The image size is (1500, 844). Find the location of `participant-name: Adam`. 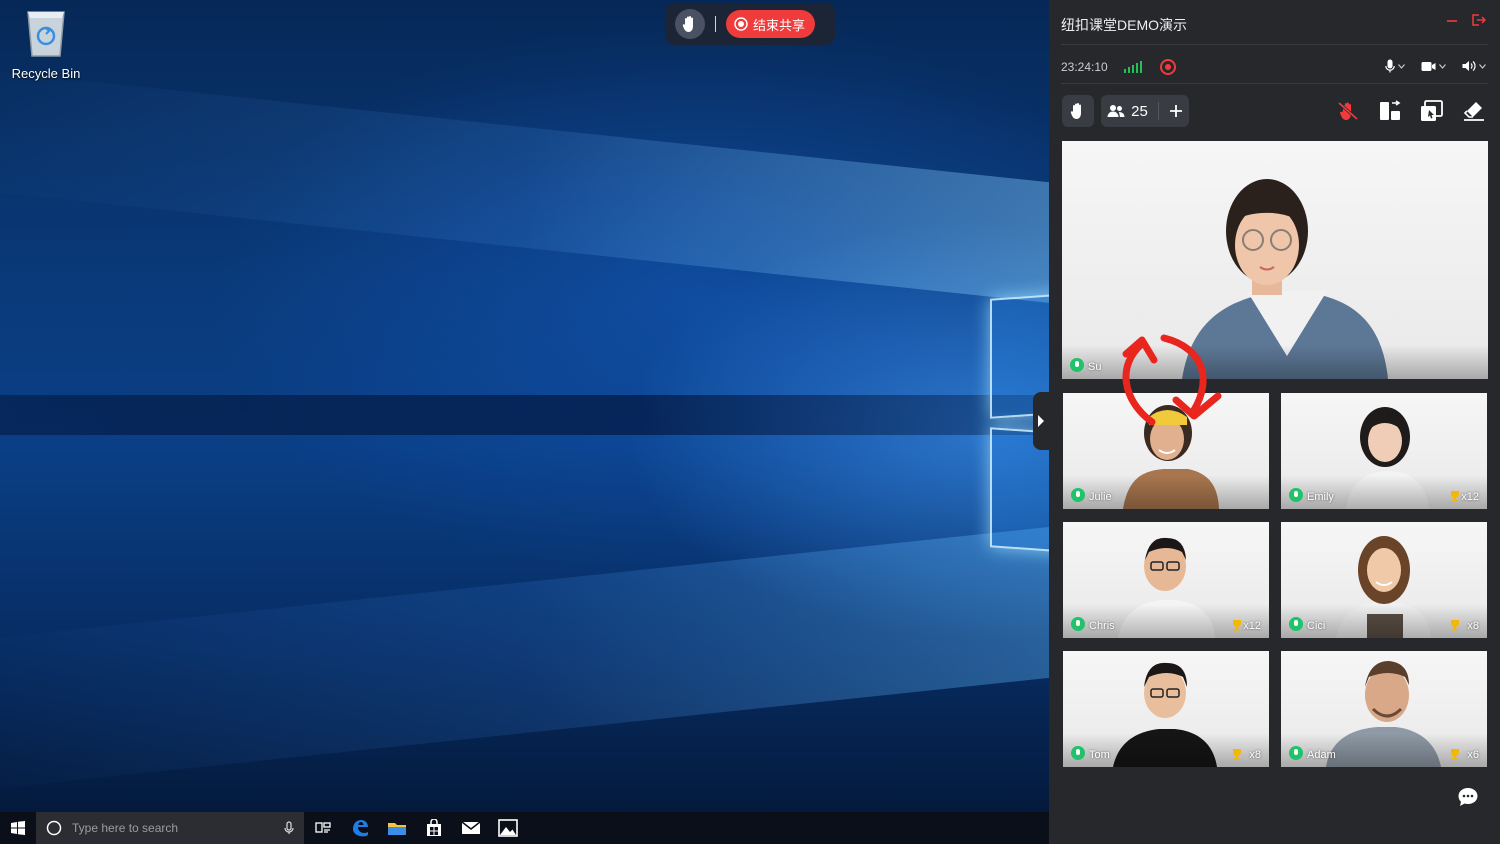

participant-name: Adam is located at coordinates (1321, 755).